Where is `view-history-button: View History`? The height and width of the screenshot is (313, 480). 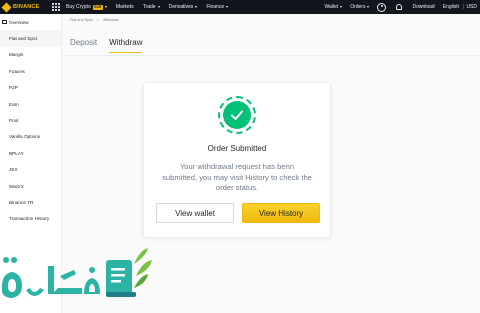
view-history-button: View History is located at coordinates (281, 213).